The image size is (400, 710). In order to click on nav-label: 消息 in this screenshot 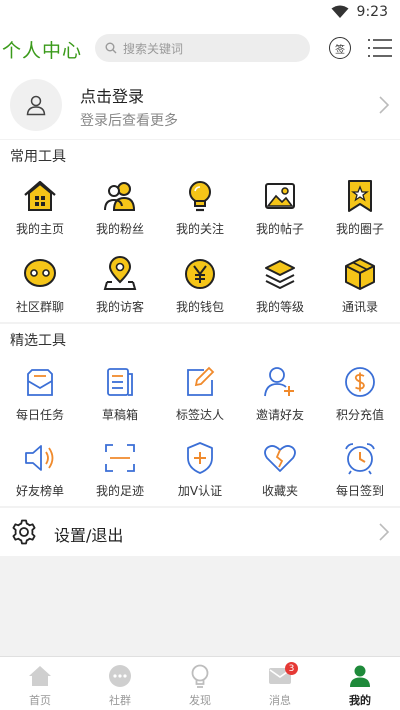, I will do `click(280, 700)`.